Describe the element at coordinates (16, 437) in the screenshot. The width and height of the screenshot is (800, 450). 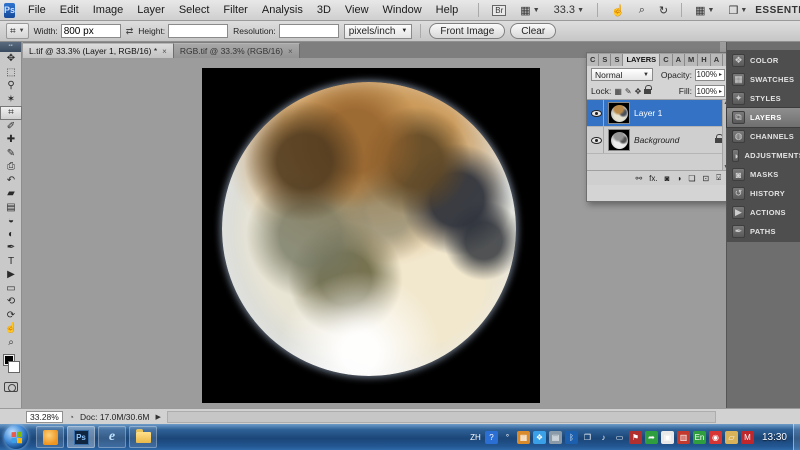
I see `start-button` at that location.